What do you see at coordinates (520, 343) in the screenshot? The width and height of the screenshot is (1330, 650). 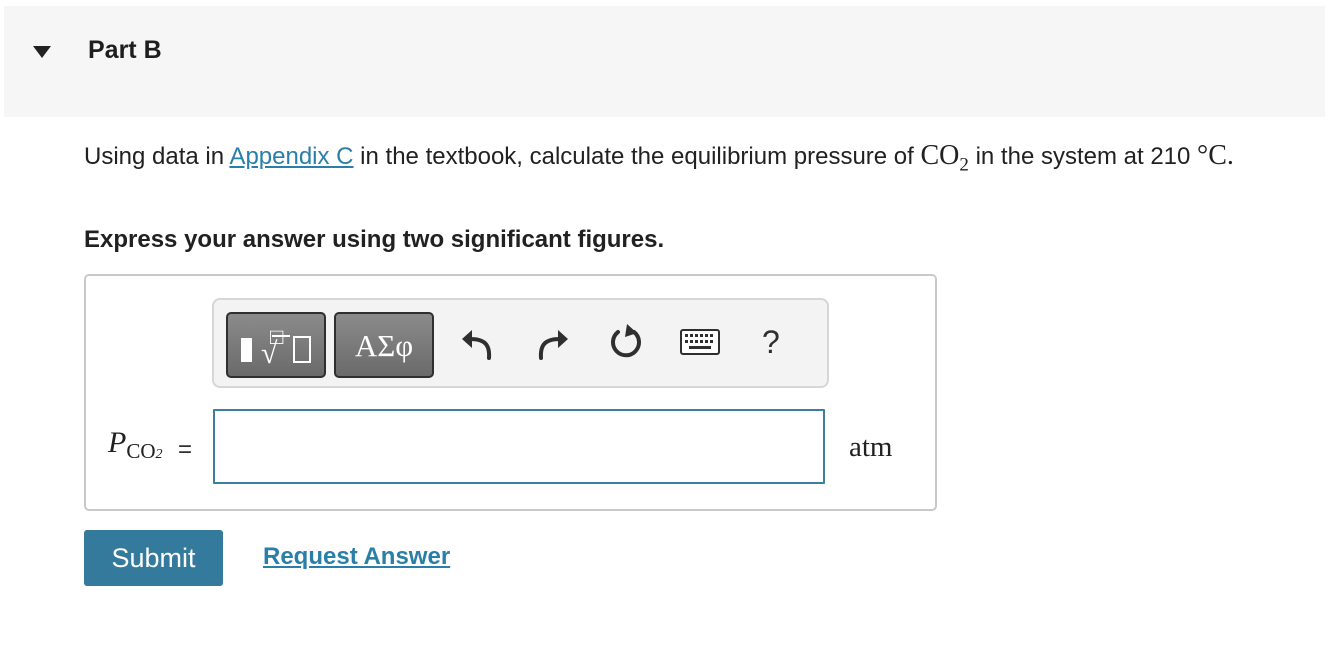 I see `math-toolbar: □ √ ΑΣφ ?` at bounding box center [520, 343].